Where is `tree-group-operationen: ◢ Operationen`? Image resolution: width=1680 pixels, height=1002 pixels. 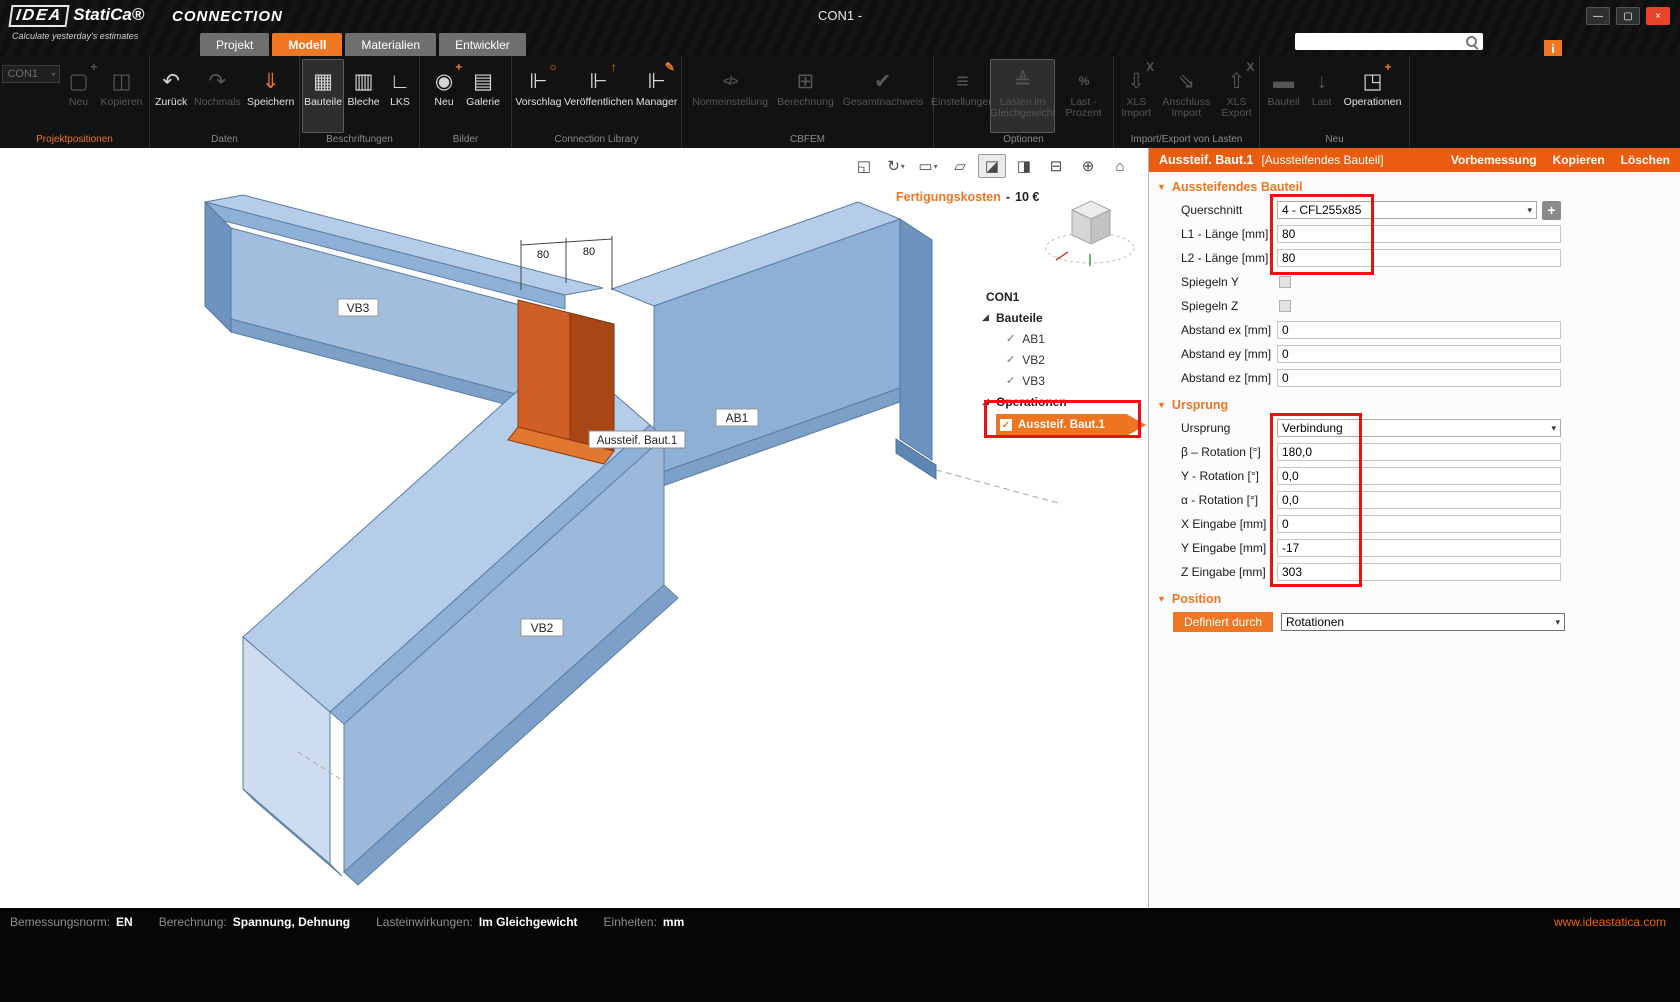 tree-group-operationen: ◢ Operationen is located at coordinates (1065, 401).